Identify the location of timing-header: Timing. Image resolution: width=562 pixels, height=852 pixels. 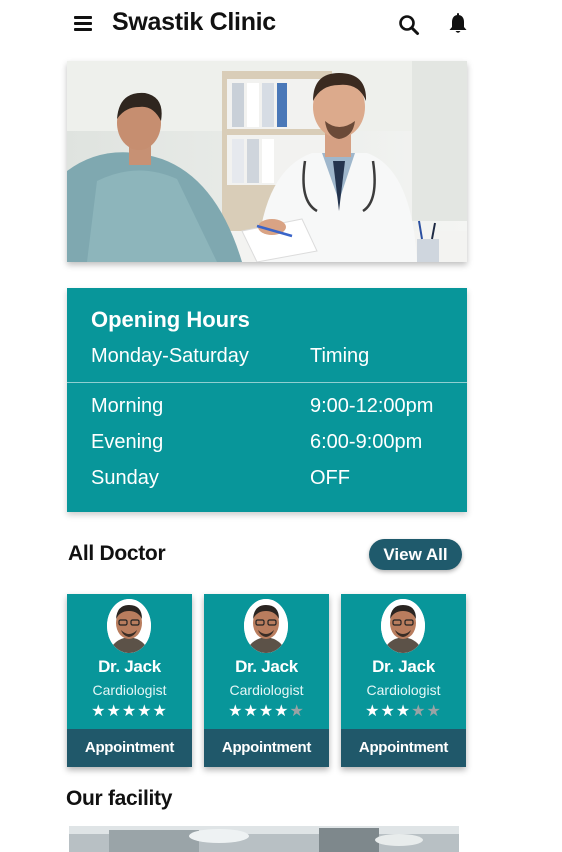
(340, 356).